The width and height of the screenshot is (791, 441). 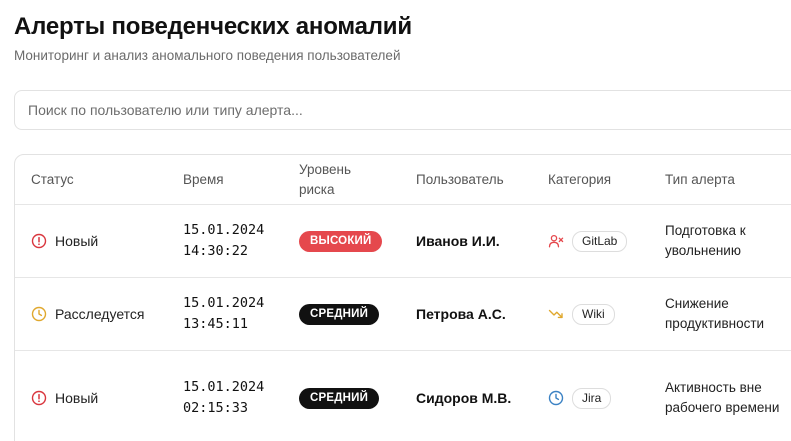 I want to click on risk-badge: ВЫСОКИЙ, so click(x=341, y=241).